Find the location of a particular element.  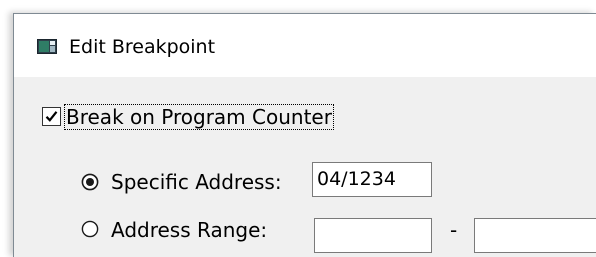

address-range-start-input is located at coordinates (373, 235).